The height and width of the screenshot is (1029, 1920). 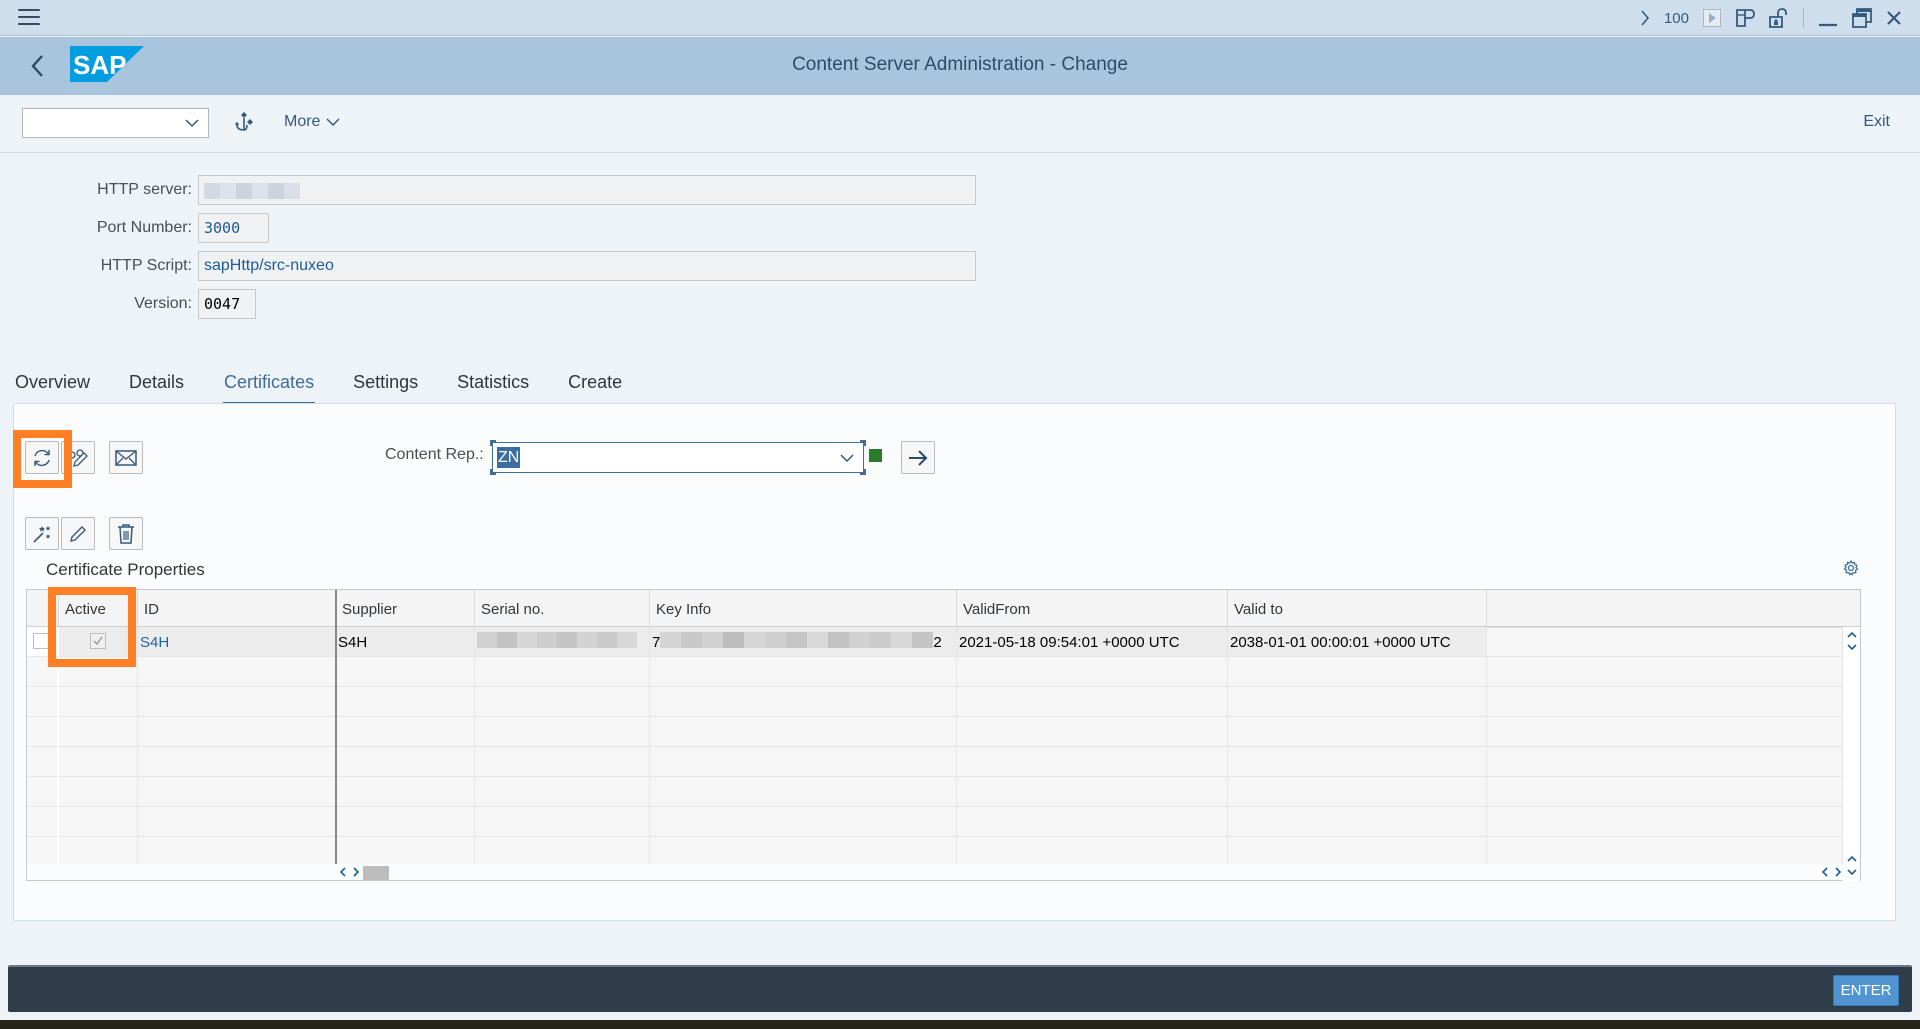 I want to click on command-field, so click(x=115, y=123).